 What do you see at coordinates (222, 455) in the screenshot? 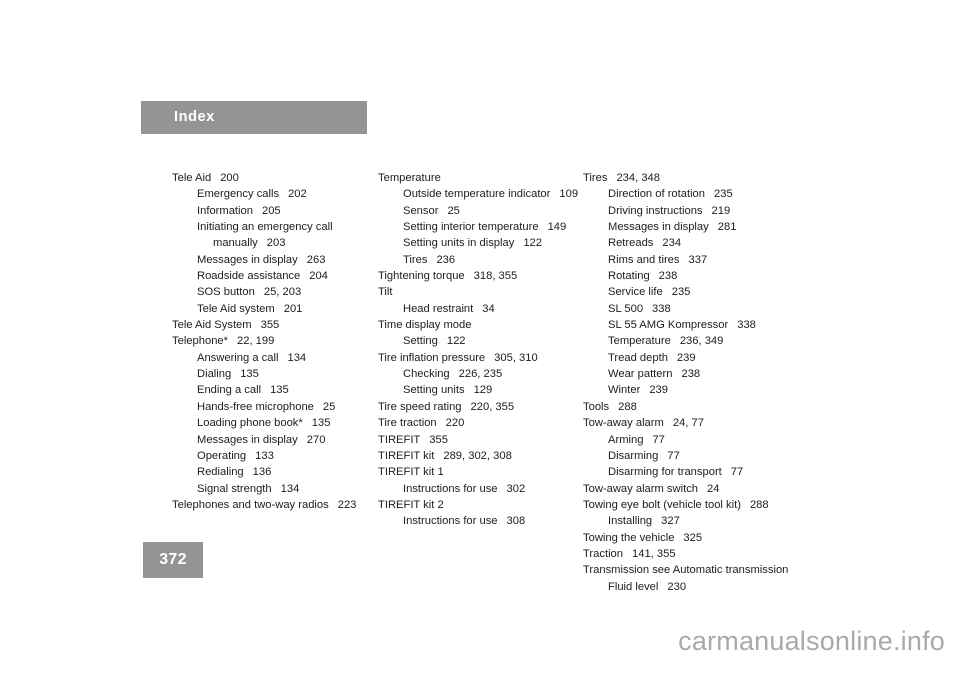
I see `index-entry-term: Operating` at bounding box center [222, 455].